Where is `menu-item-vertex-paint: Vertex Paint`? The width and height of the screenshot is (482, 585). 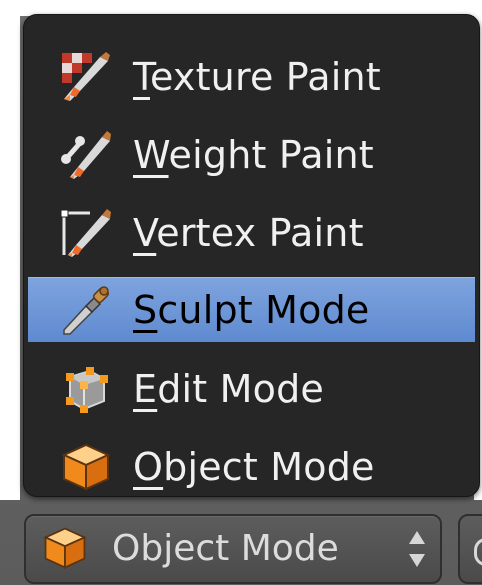 menu-item-vertex-paint: Vertex Paint is located at coordinates (251, 233).